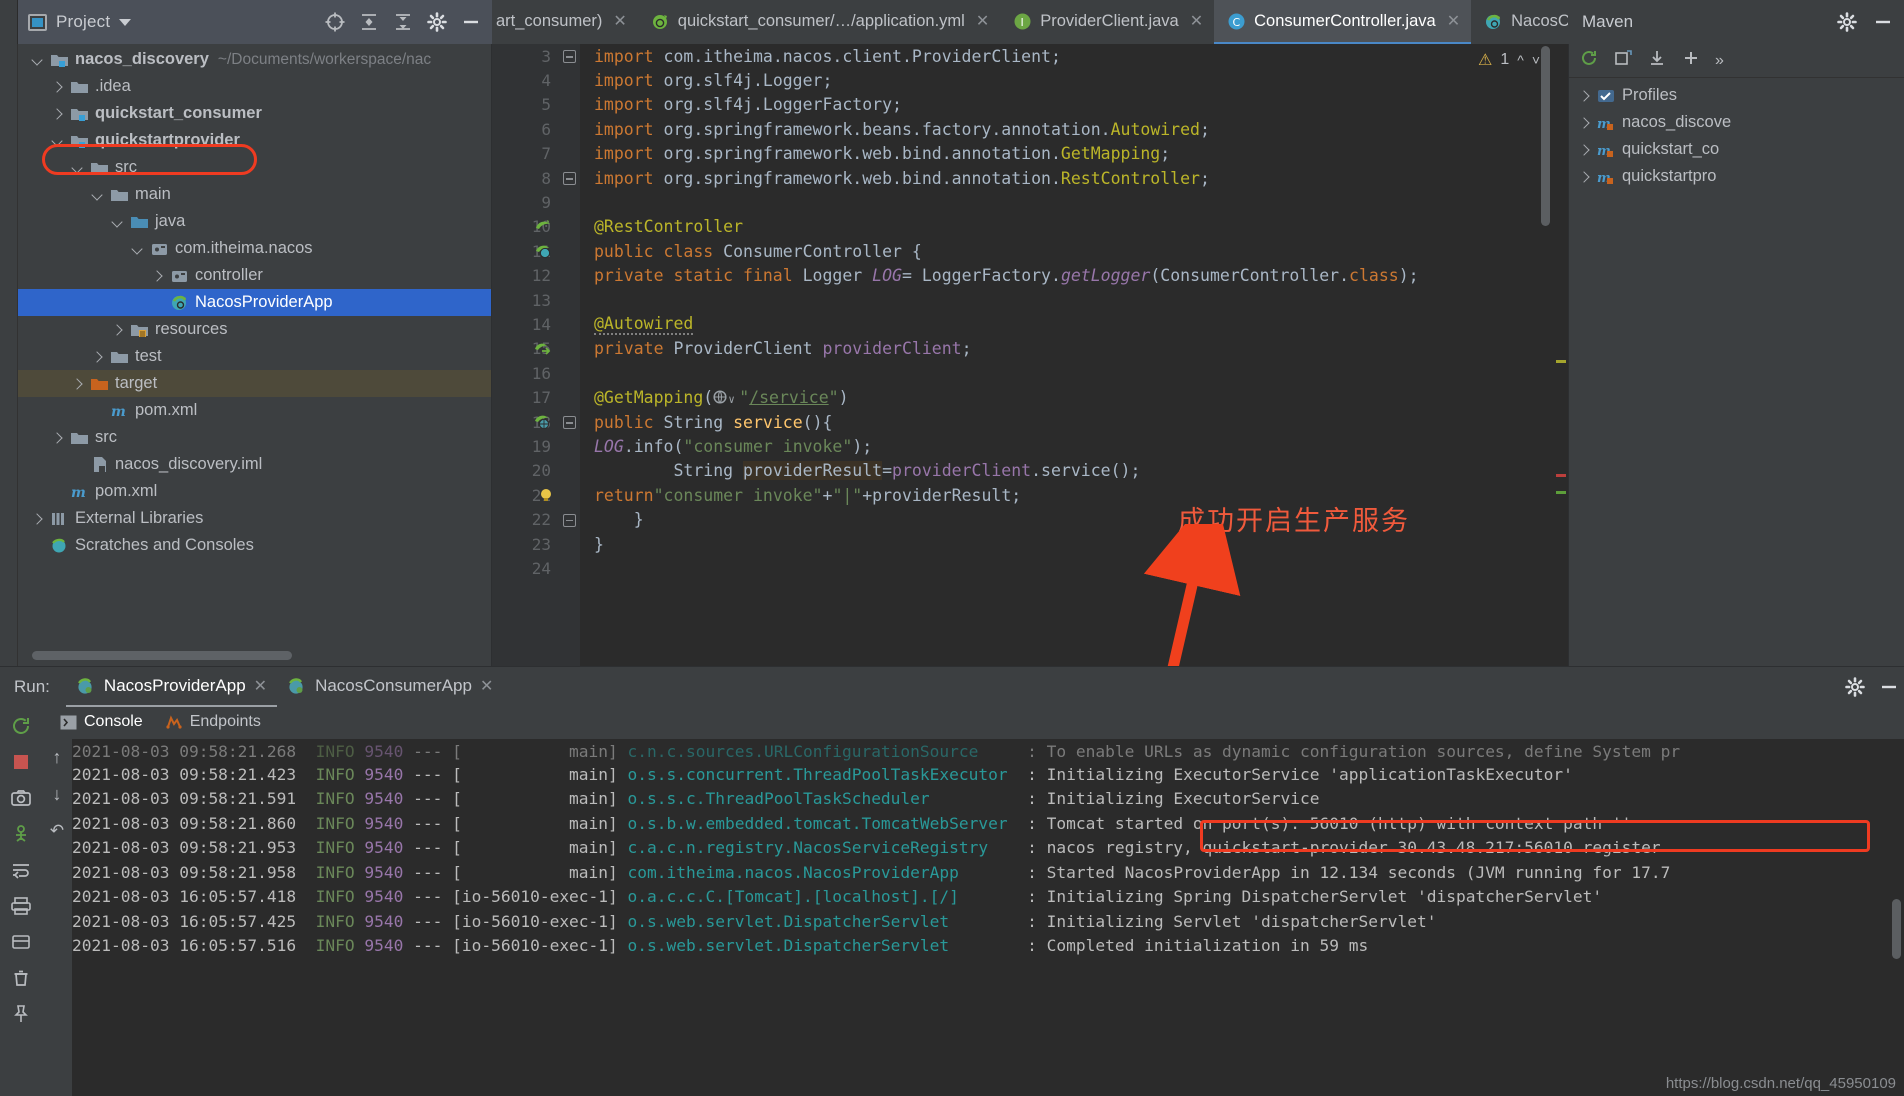  I want to click on screenshot-icon, so click(21, 798).